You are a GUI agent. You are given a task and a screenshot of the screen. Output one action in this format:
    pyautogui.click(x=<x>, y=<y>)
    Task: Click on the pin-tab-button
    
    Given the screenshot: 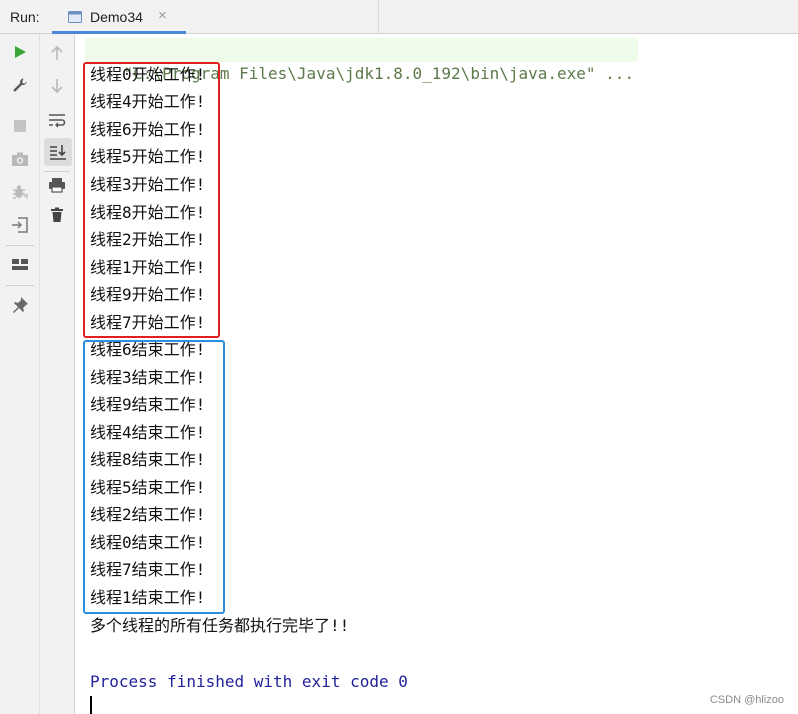 What is the action you would take?
    pyautogui.click(x=20, y=305)
    